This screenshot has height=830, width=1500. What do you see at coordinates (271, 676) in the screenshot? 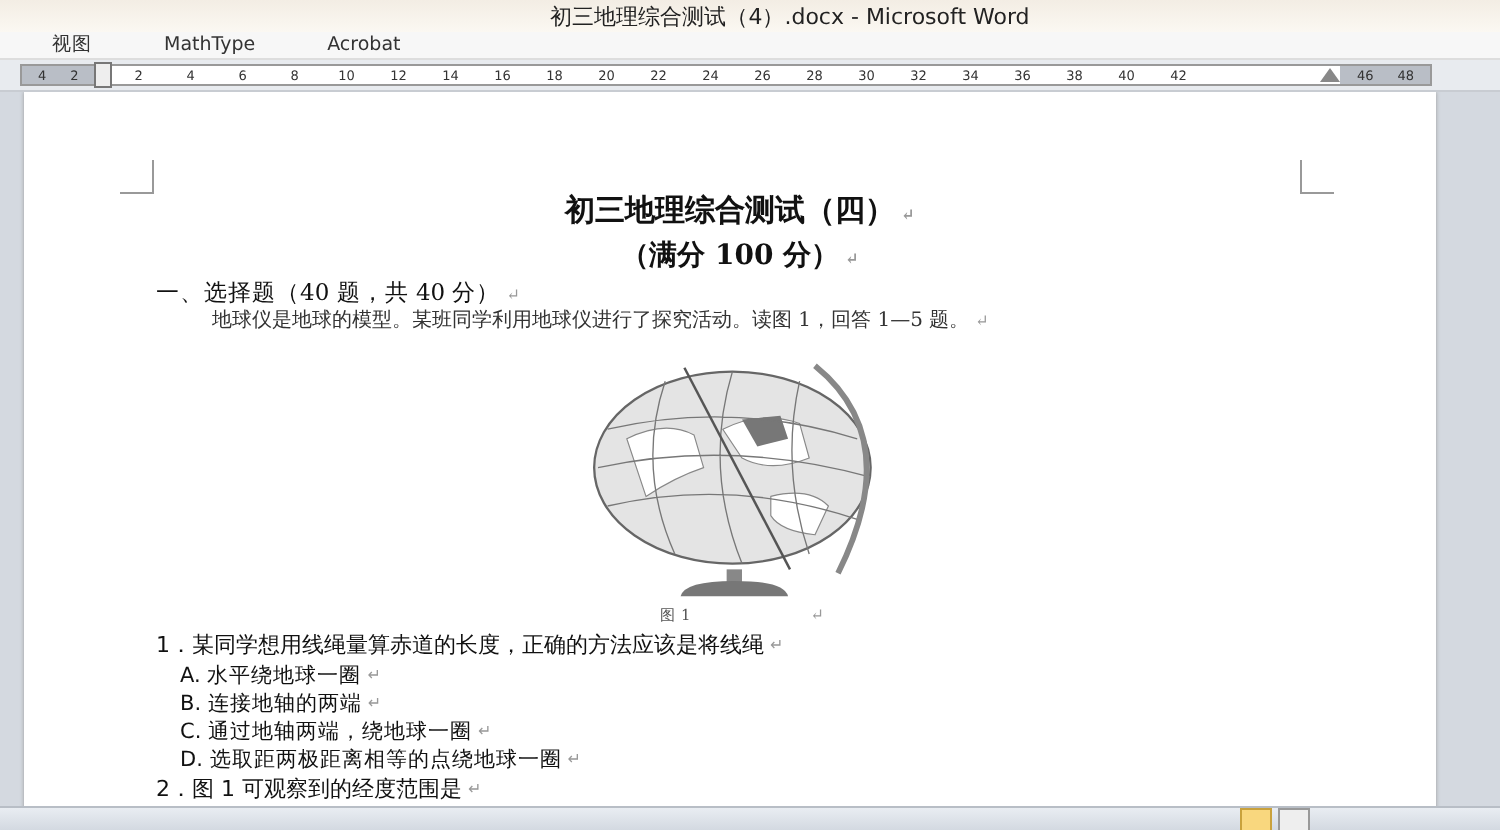
I see `answer-option: A. 水平绕地球一圈` at bounding box center [271, 676].